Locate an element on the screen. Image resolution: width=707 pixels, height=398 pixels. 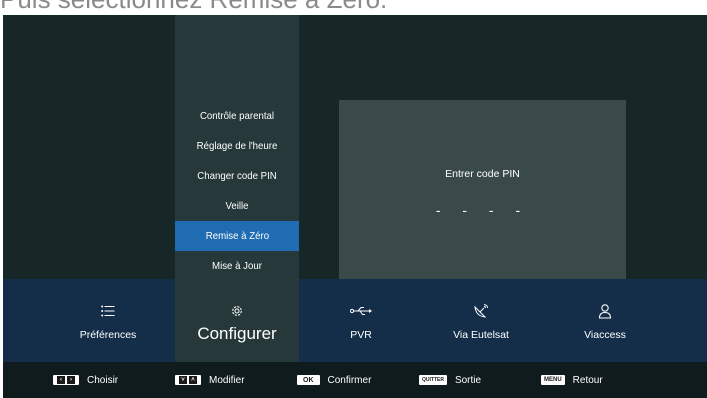
legend-choisir-label: Choisir is located at coordinates (103, 380).